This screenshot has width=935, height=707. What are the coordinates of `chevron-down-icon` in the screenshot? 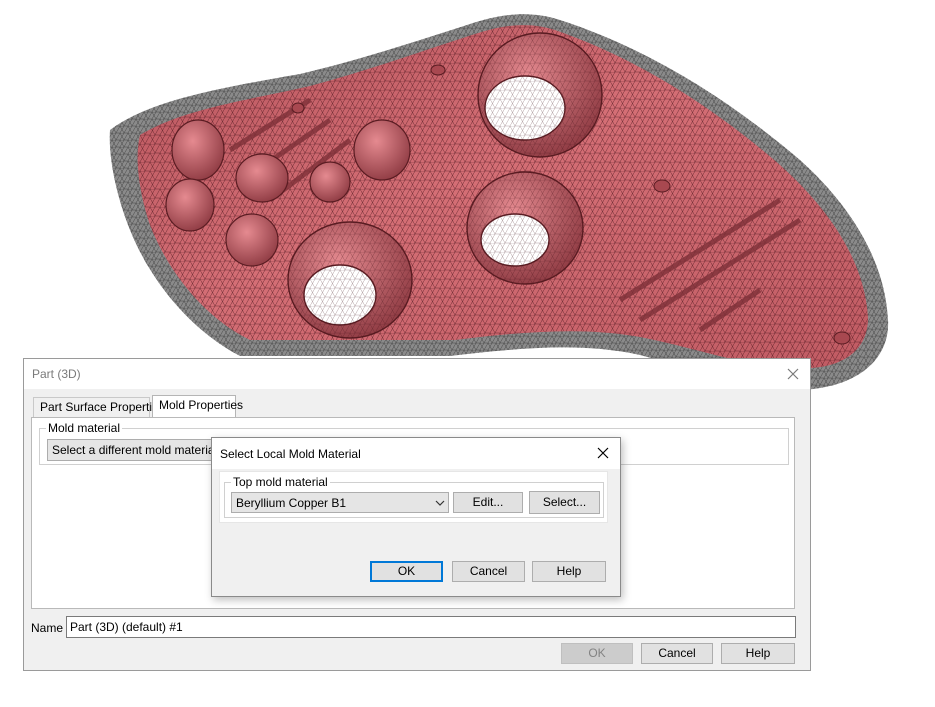 It's located at (440, 503).